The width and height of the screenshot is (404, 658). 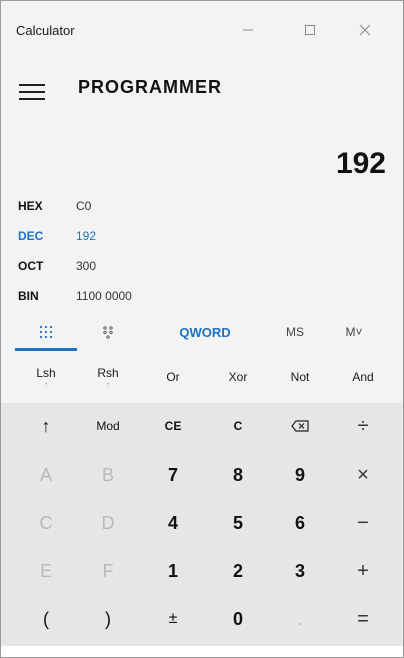 I want to click on lsh-button: Lsh ↑, so click(x=46, y=377).